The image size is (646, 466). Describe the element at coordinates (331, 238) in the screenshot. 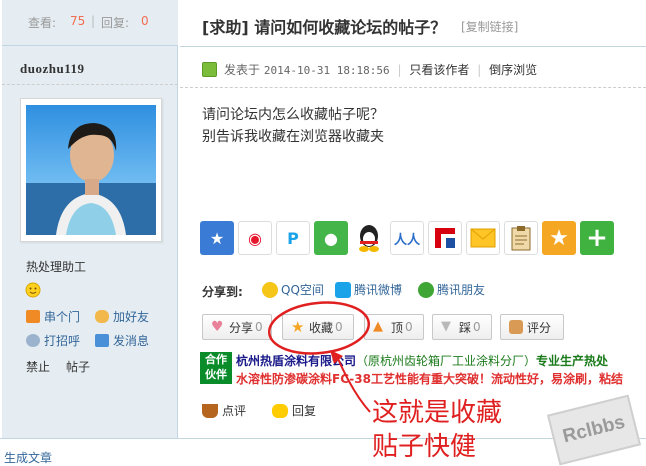

I see `wechat-icon: ●` at that location.